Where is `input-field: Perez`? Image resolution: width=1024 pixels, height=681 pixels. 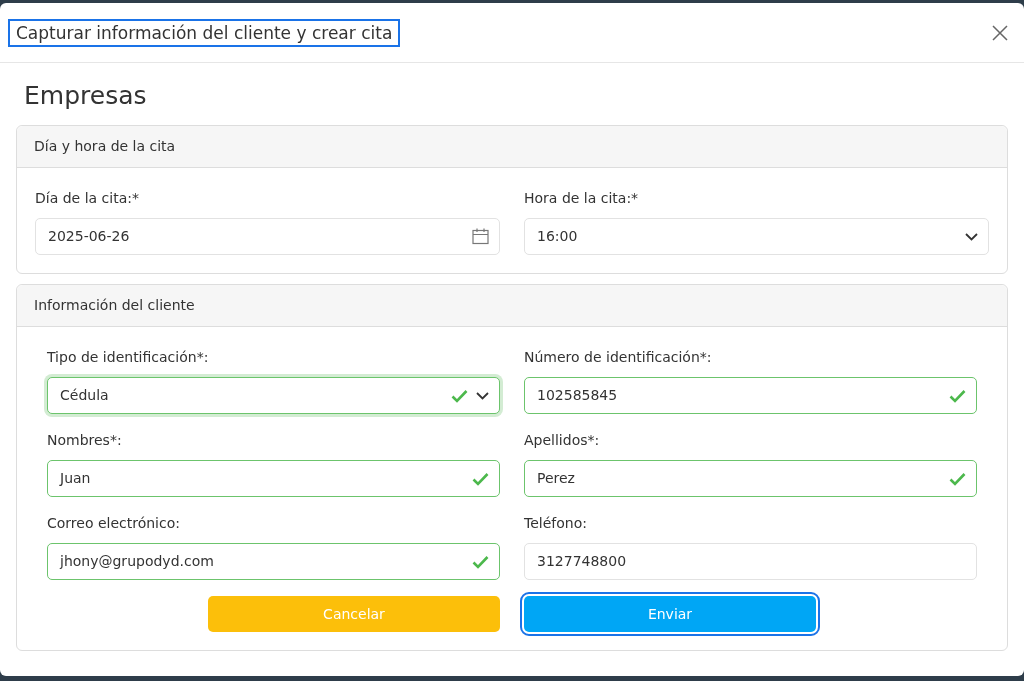
input-field: Perez is located at coordinates (750, 479).